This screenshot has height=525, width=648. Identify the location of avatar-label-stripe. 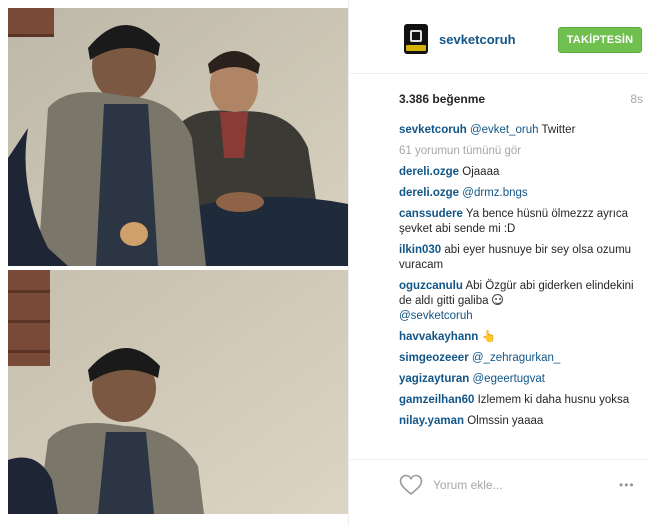
(416, 48).